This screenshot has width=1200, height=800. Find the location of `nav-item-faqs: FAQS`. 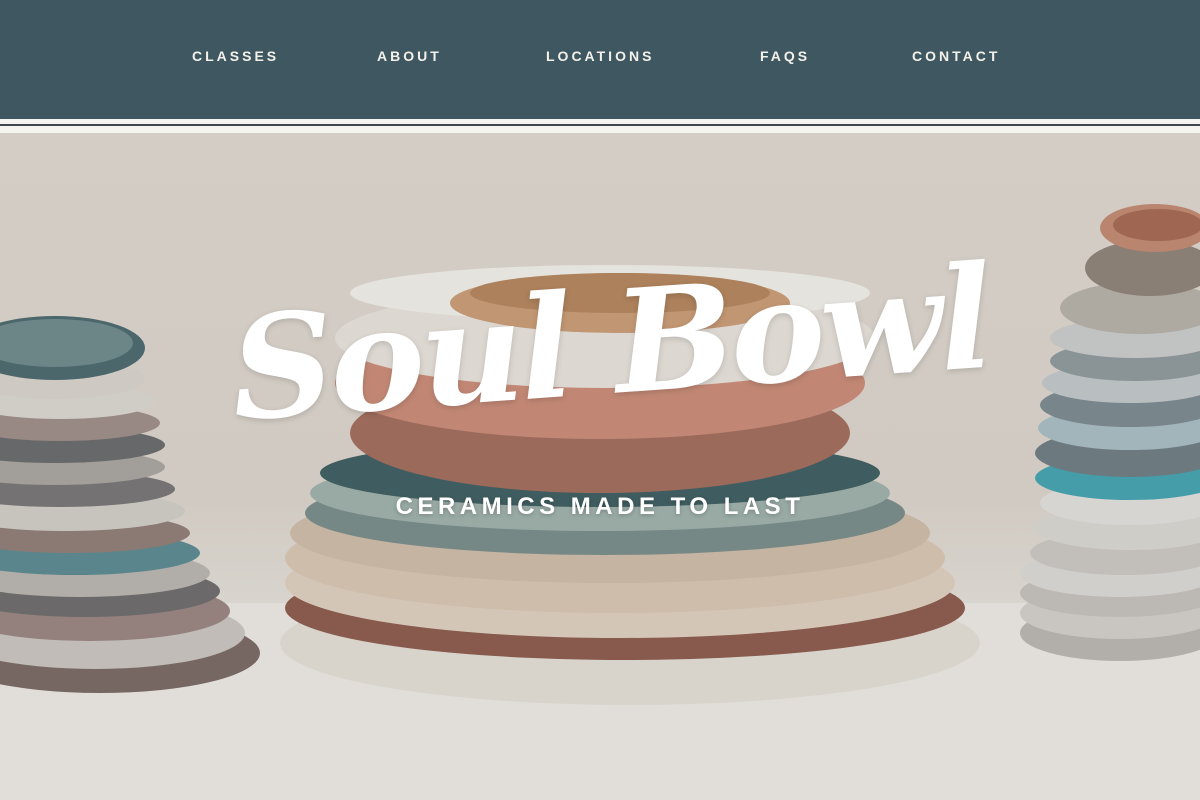

nav-item-faqs: FAQS is located at coordinates (785, 56).